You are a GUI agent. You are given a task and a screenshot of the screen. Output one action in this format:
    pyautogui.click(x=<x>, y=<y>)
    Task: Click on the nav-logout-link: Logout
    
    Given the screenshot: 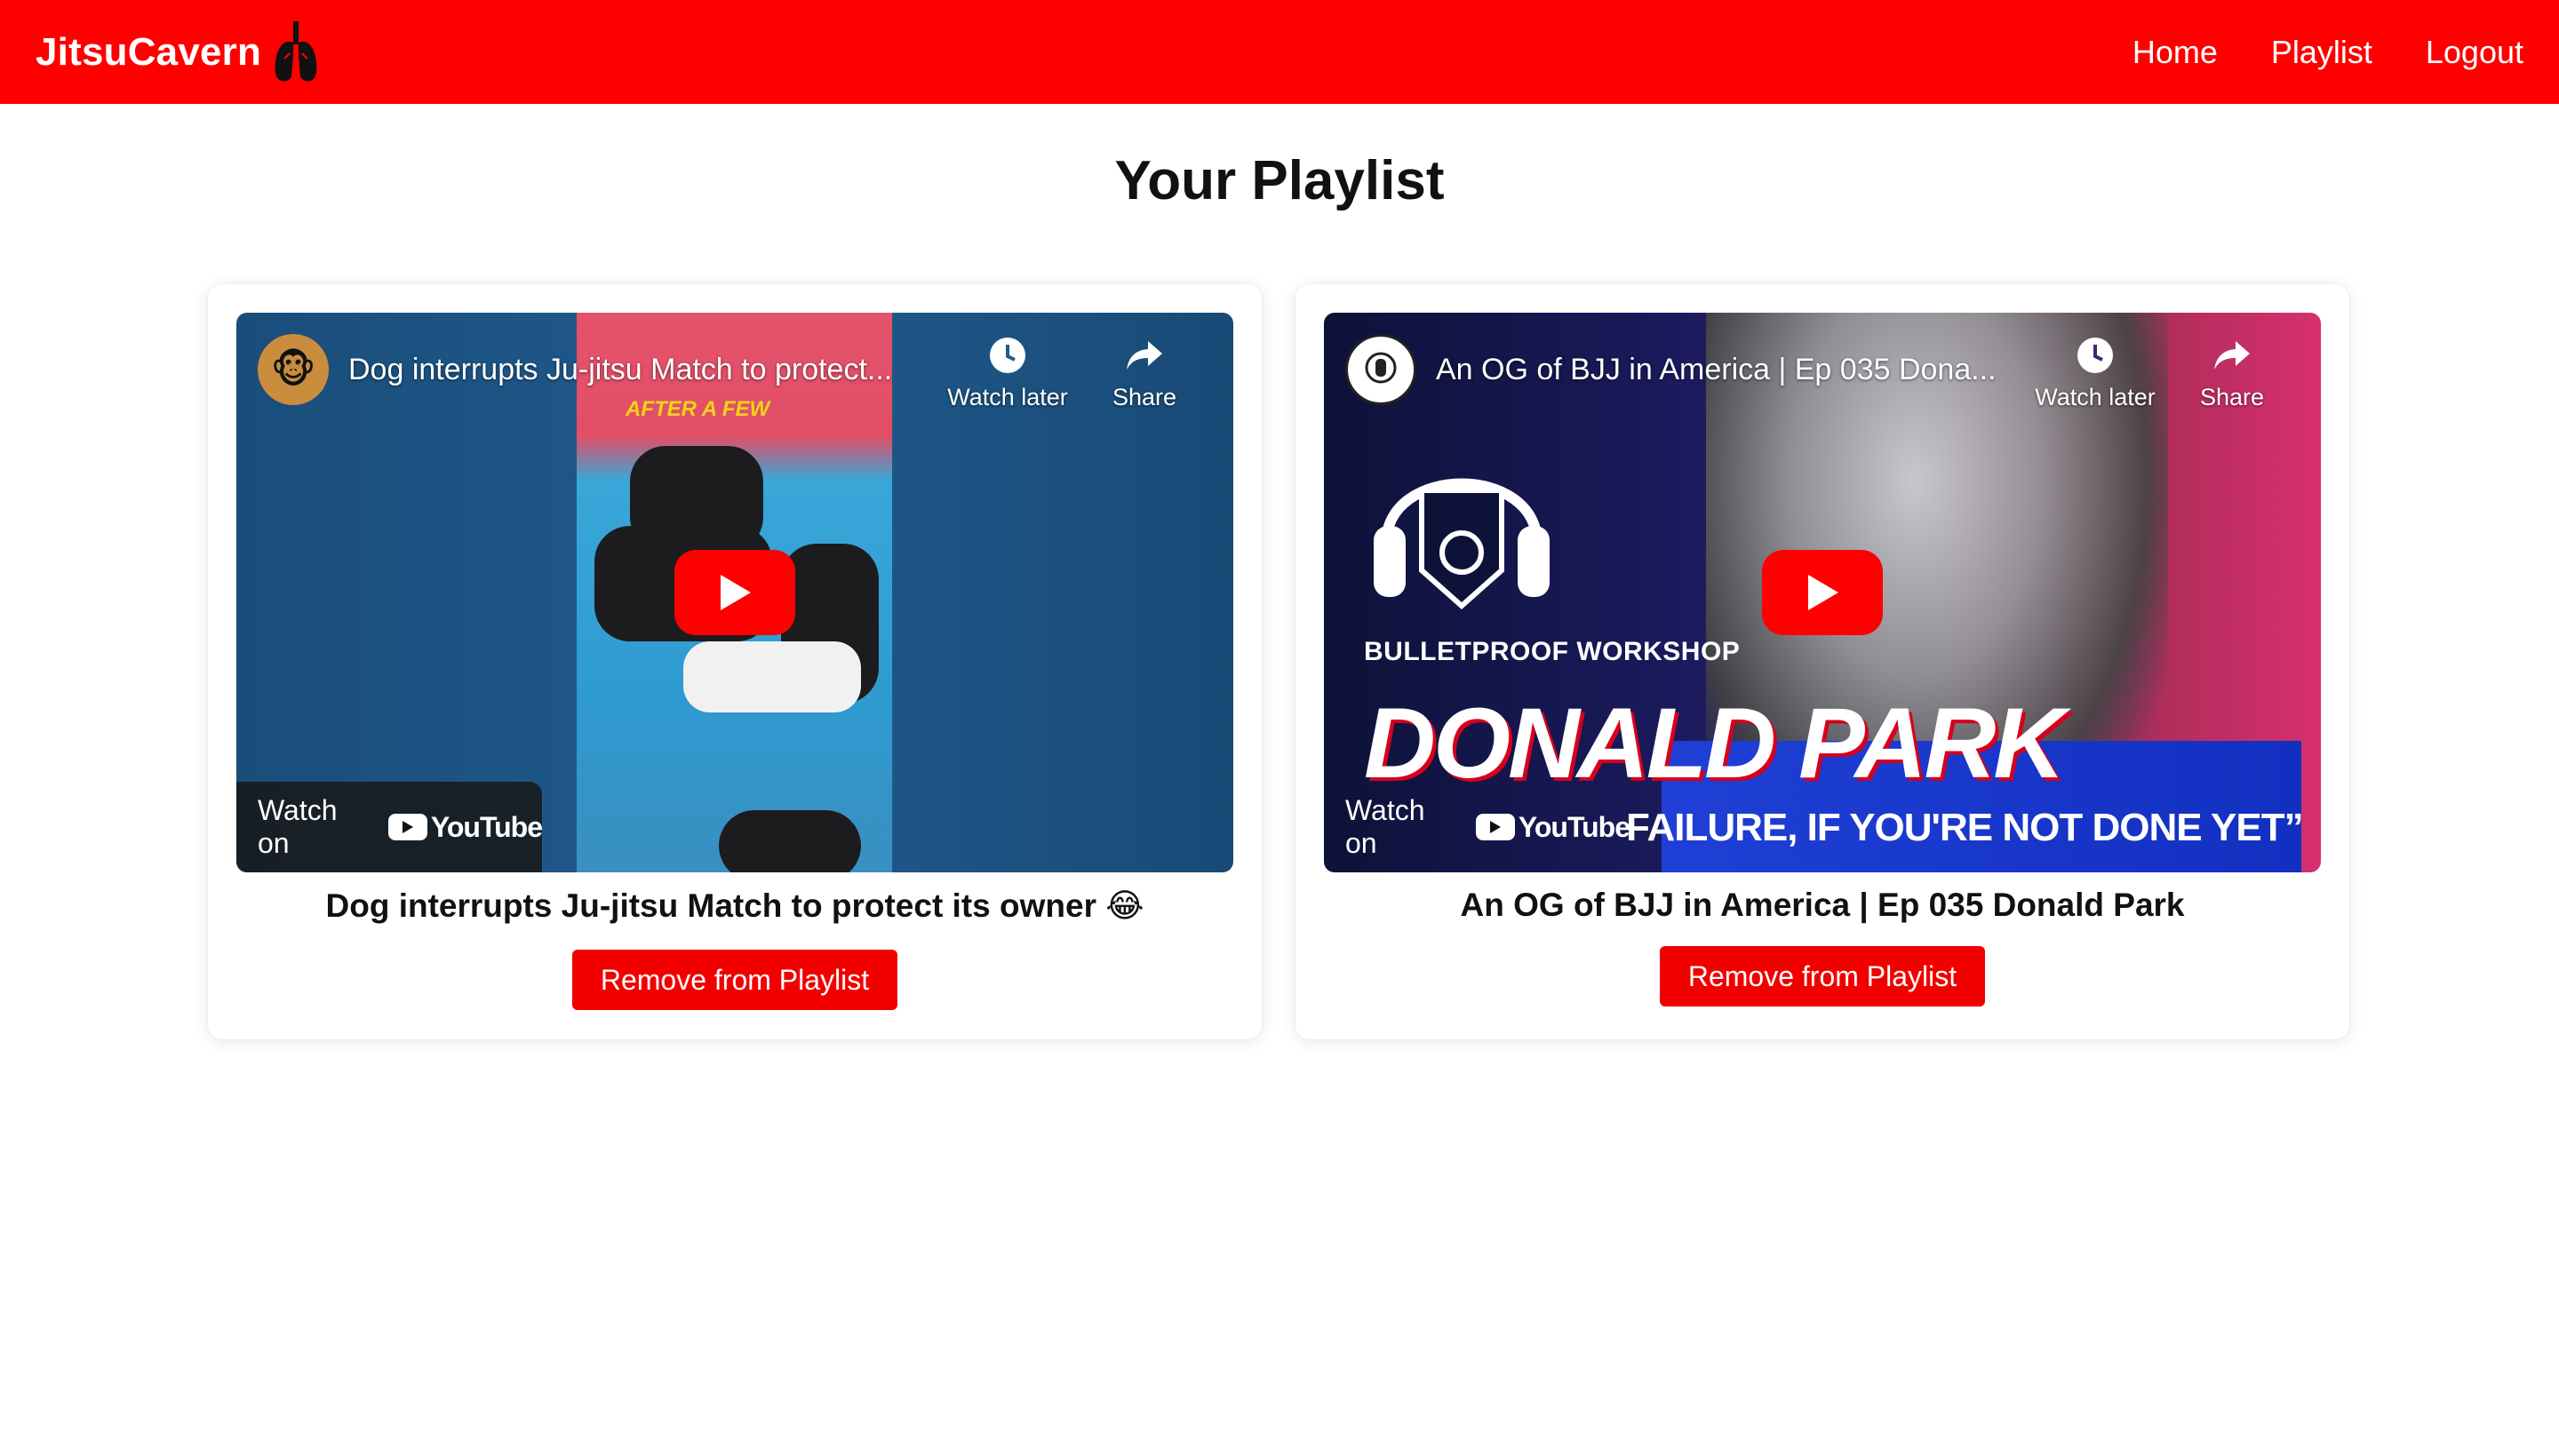 What is the action you would take?
    pyautogui.click(x=2474, y=52)
    